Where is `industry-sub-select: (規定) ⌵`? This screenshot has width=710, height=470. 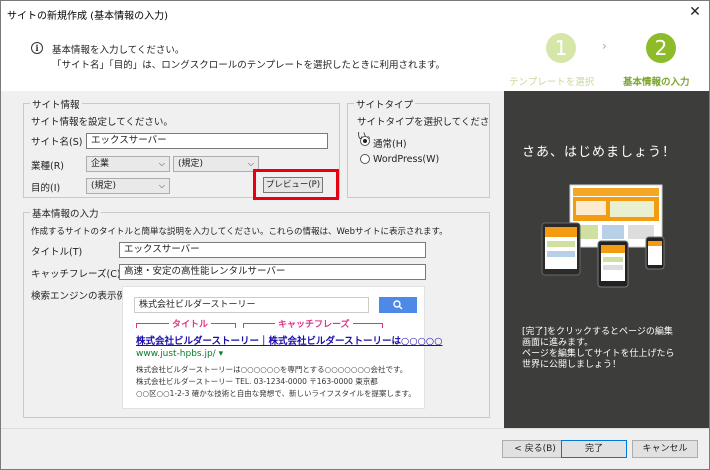 industry-sub-select: (規定) ⌵ is located at coordinates (216, 164).